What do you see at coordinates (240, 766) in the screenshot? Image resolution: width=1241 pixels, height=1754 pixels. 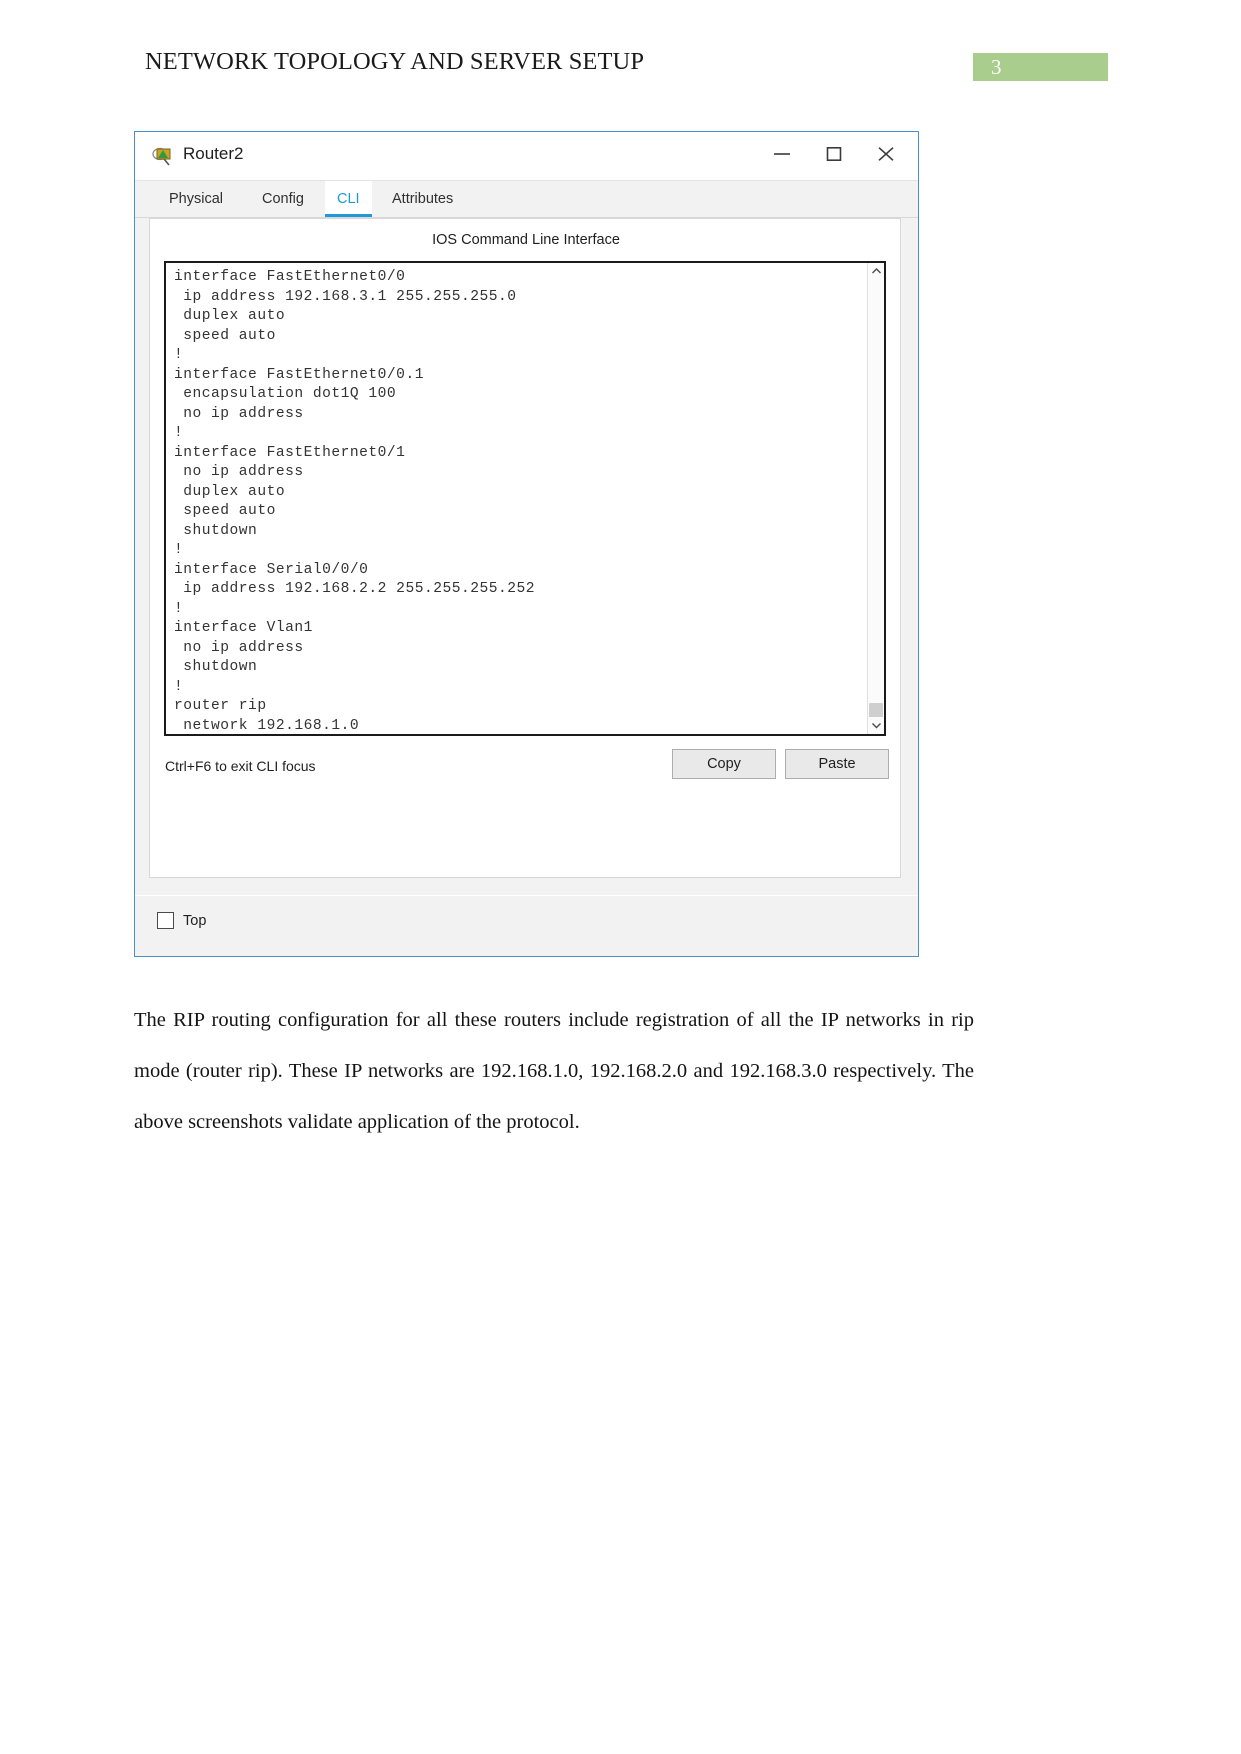 I see `cli-focus-hint: Ctrl+F6 to exit CLI focus` at bounding box center [240, 766].